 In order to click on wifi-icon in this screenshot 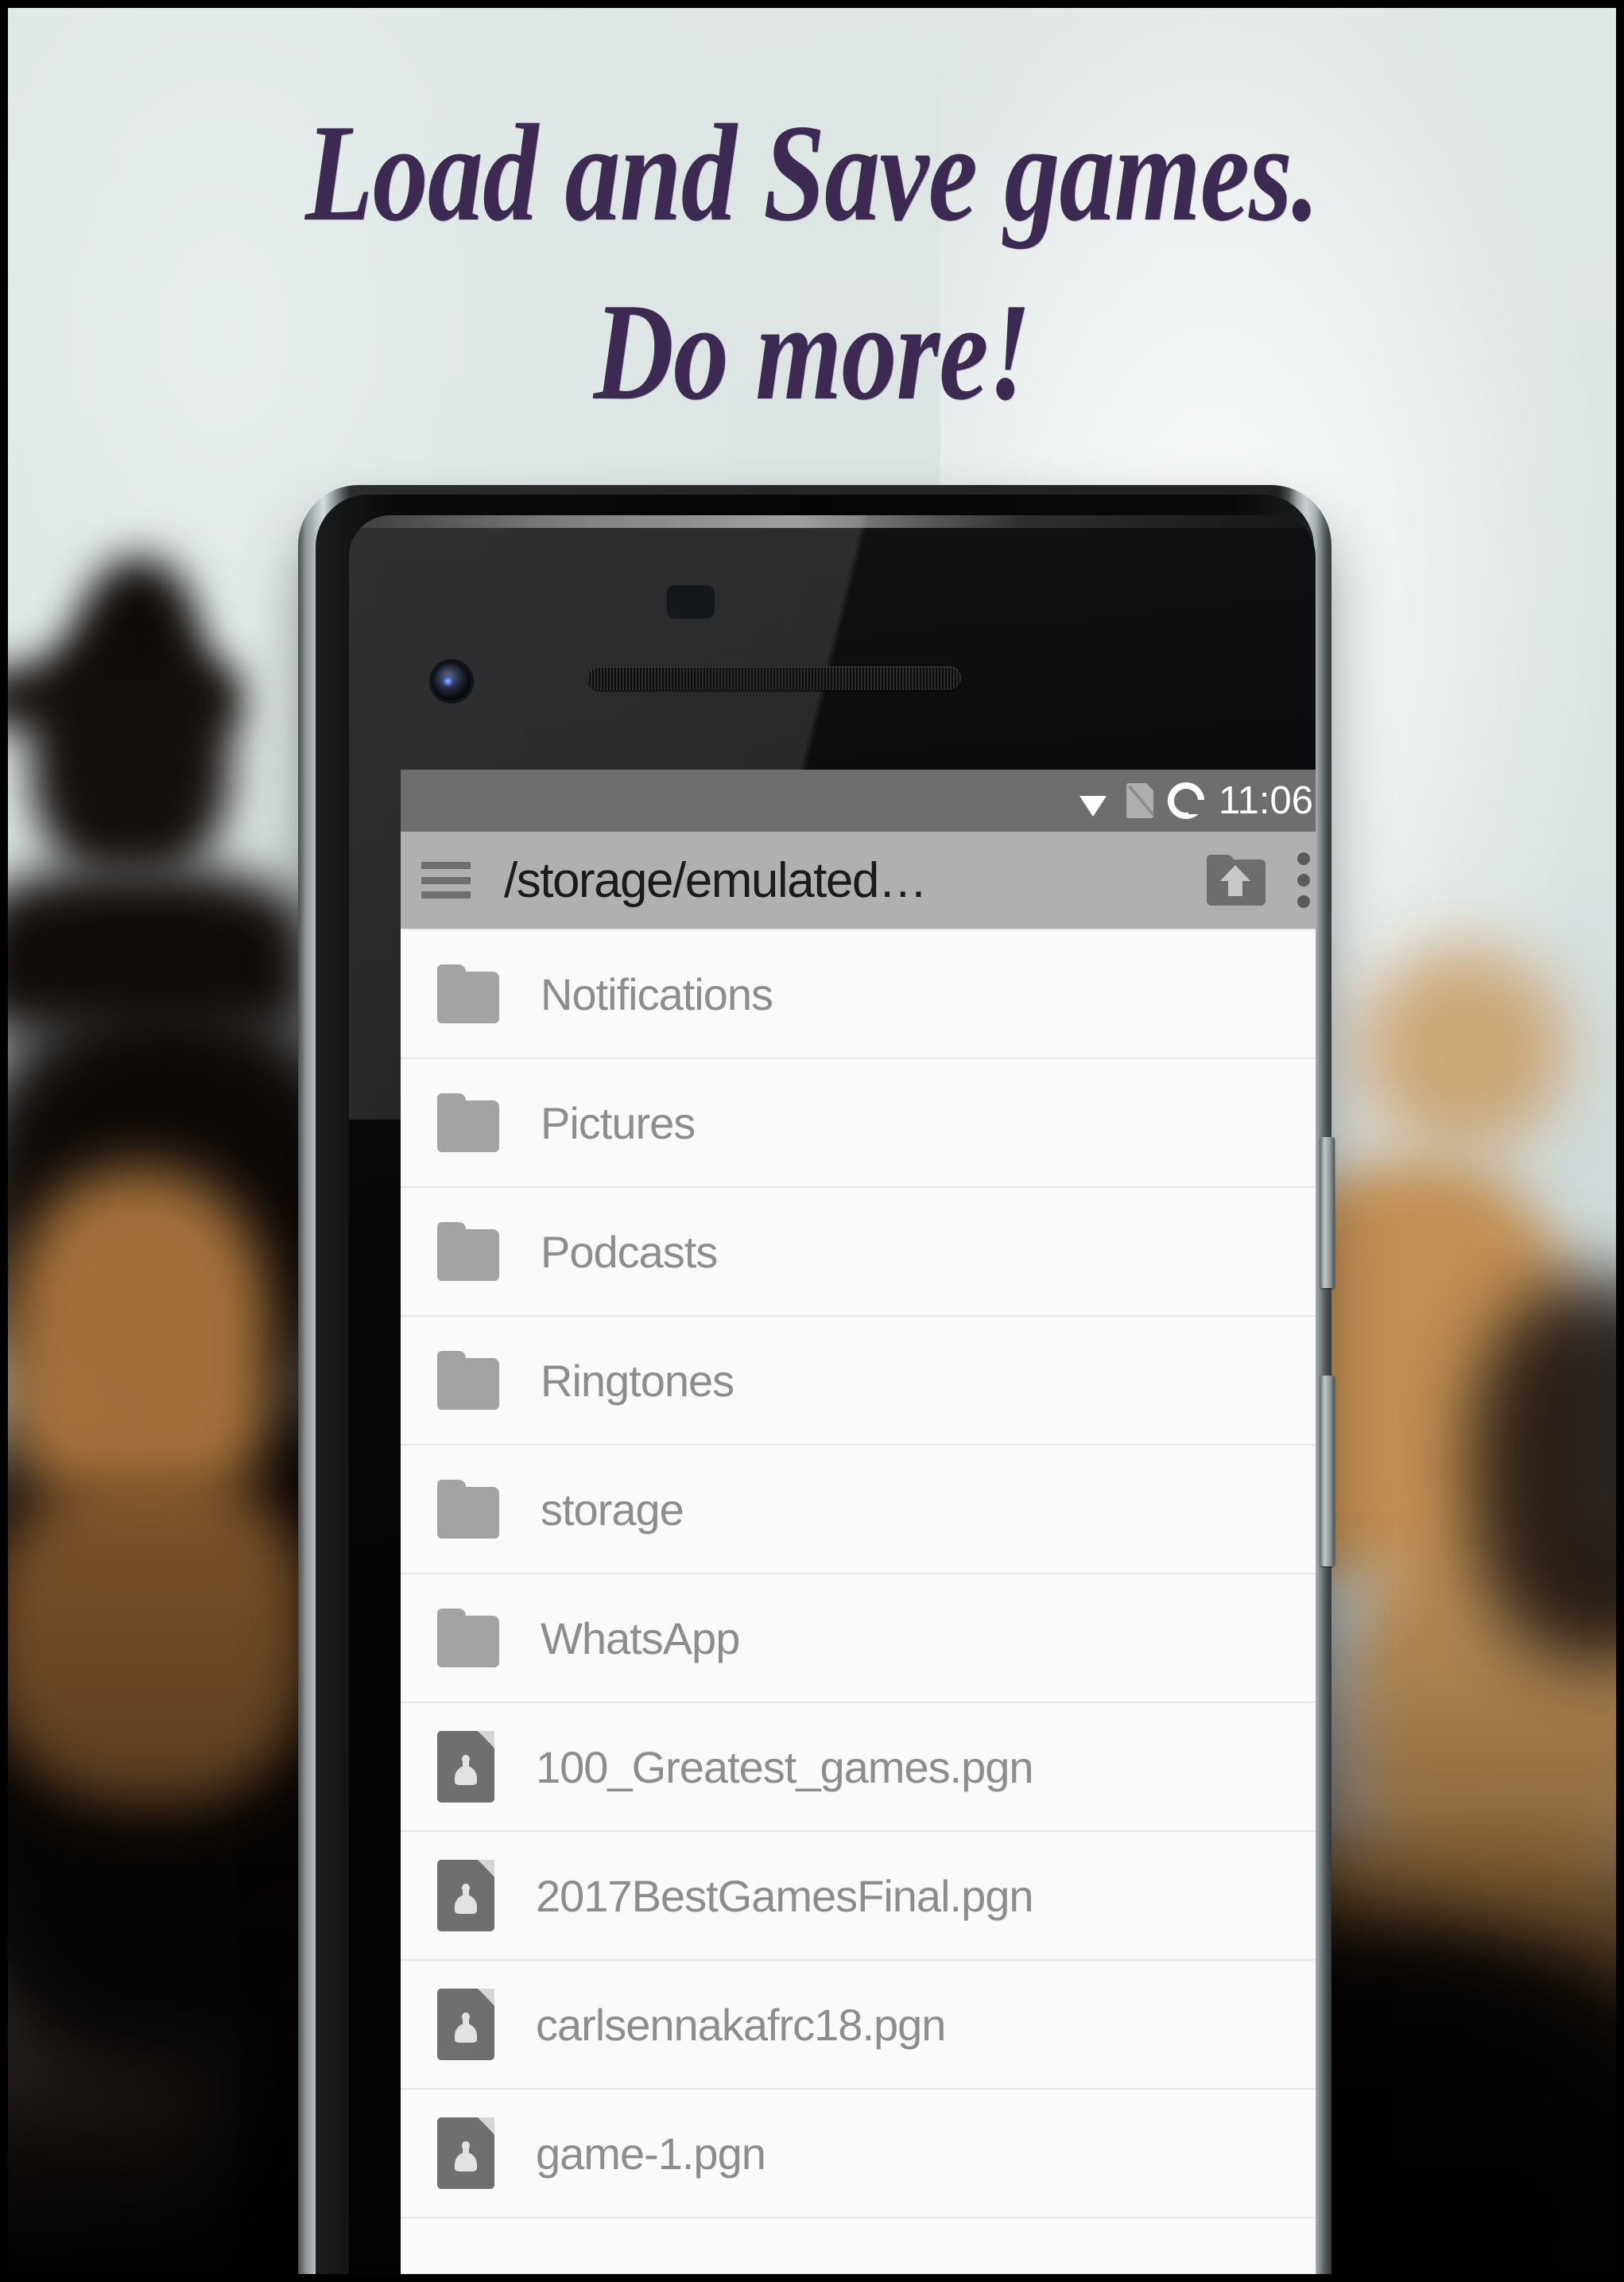, I will do `click(1093, 801)`.